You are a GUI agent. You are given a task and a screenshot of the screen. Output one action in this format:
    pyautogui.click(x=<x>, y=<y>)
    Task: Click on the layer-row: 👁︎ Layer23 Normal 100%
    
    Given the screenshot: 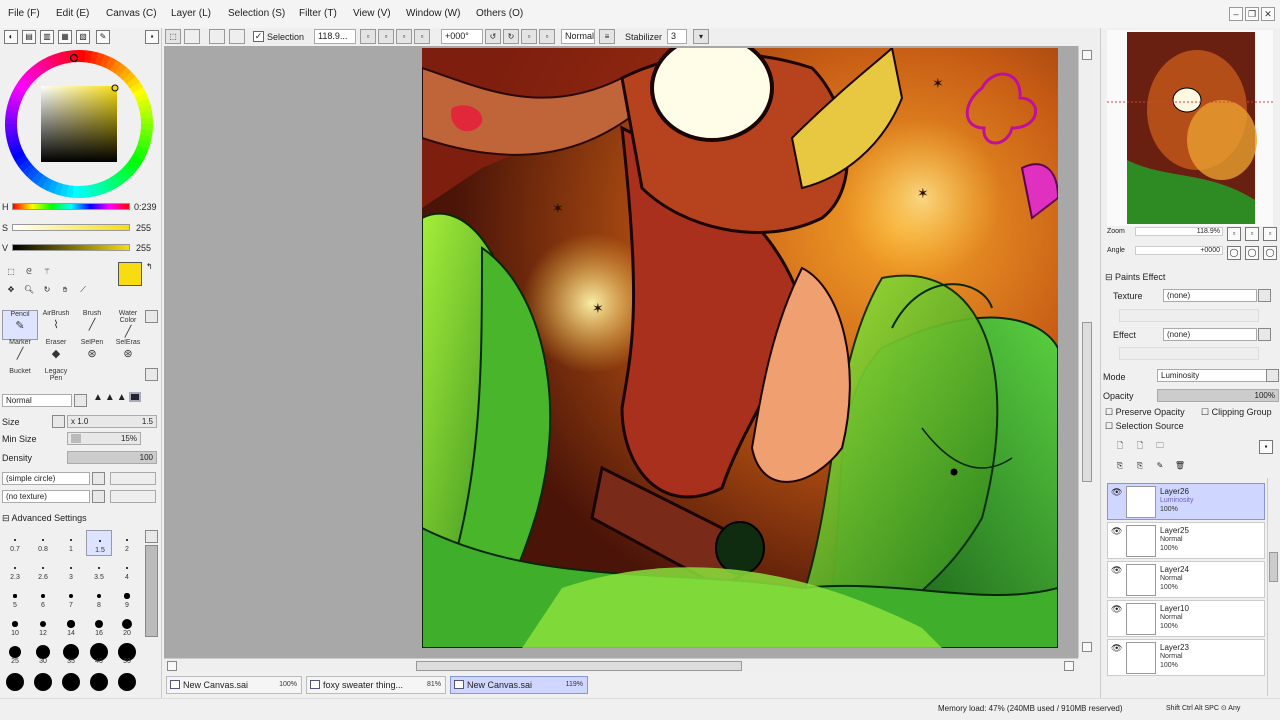 What is the action you would take?
    pyautogui.click(x=1186, y=657)
    